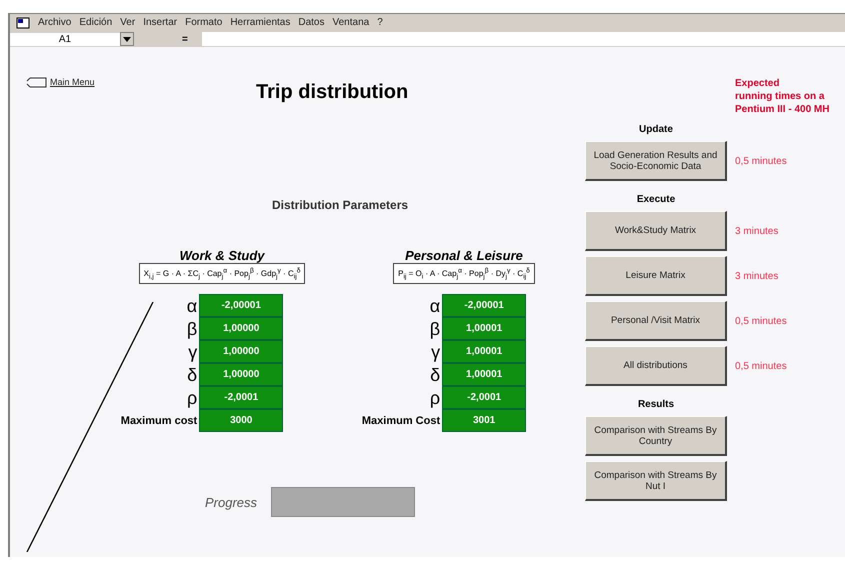 The height and width of the screenshot is (564, 845). What do you see at coordinates (351, 22) in the screenshot?
I see `menu-item: Ventana` at bounding box center [351, 22].